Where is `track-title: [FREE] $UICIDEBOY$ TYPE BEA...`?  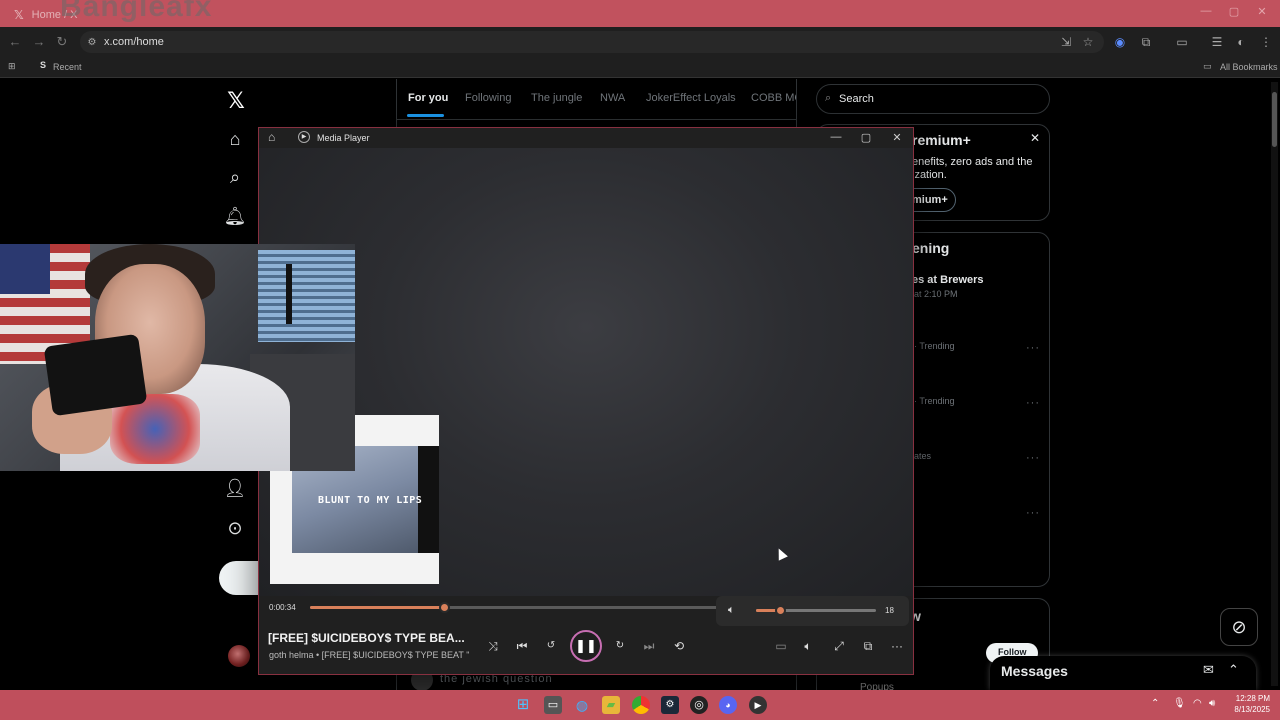 track-title: [FREE] $UICIDEBOY$ TYPE BEA... is located at coordinates (366, 638).